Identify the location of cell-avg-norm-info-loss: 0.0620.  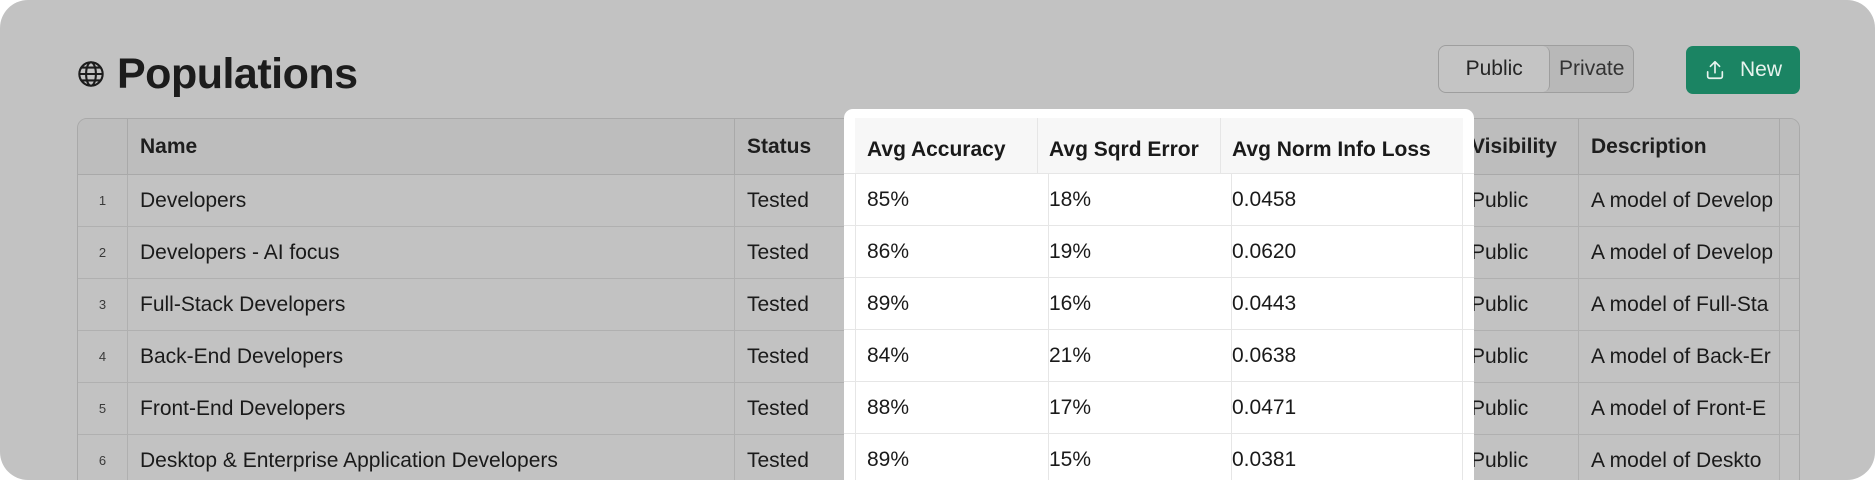
(1264, 251).